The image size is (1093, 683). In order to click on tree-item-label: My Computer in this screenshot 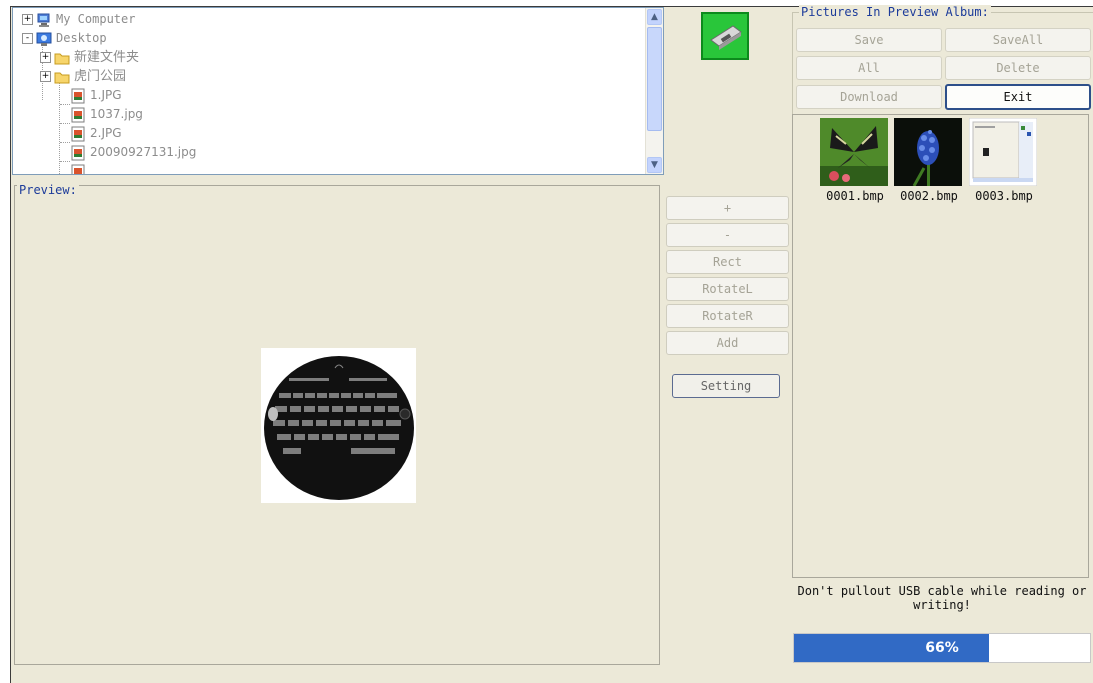, I will do `click(96, 19)`.